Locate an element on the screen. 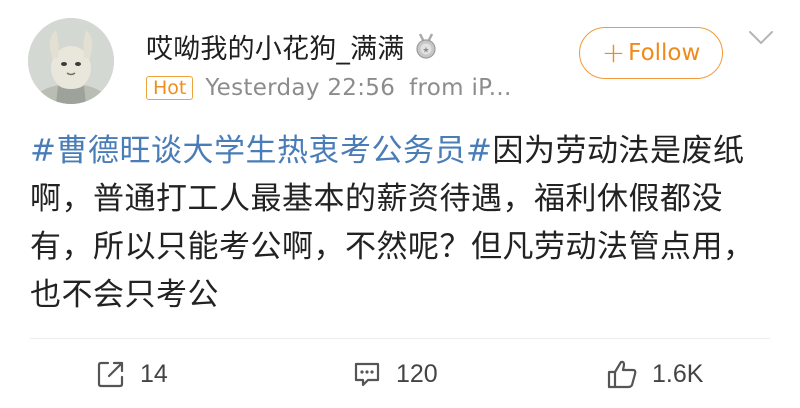  comment-icon is located at coordinates (367, 374).